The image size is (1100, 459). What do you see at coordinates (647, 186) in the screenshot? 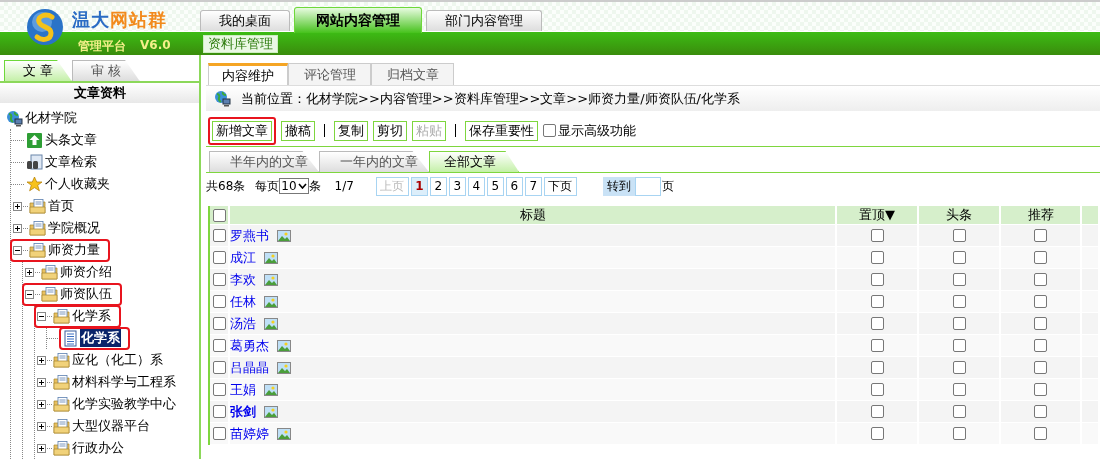
I see `page-input` at bounding box center [647, 186].